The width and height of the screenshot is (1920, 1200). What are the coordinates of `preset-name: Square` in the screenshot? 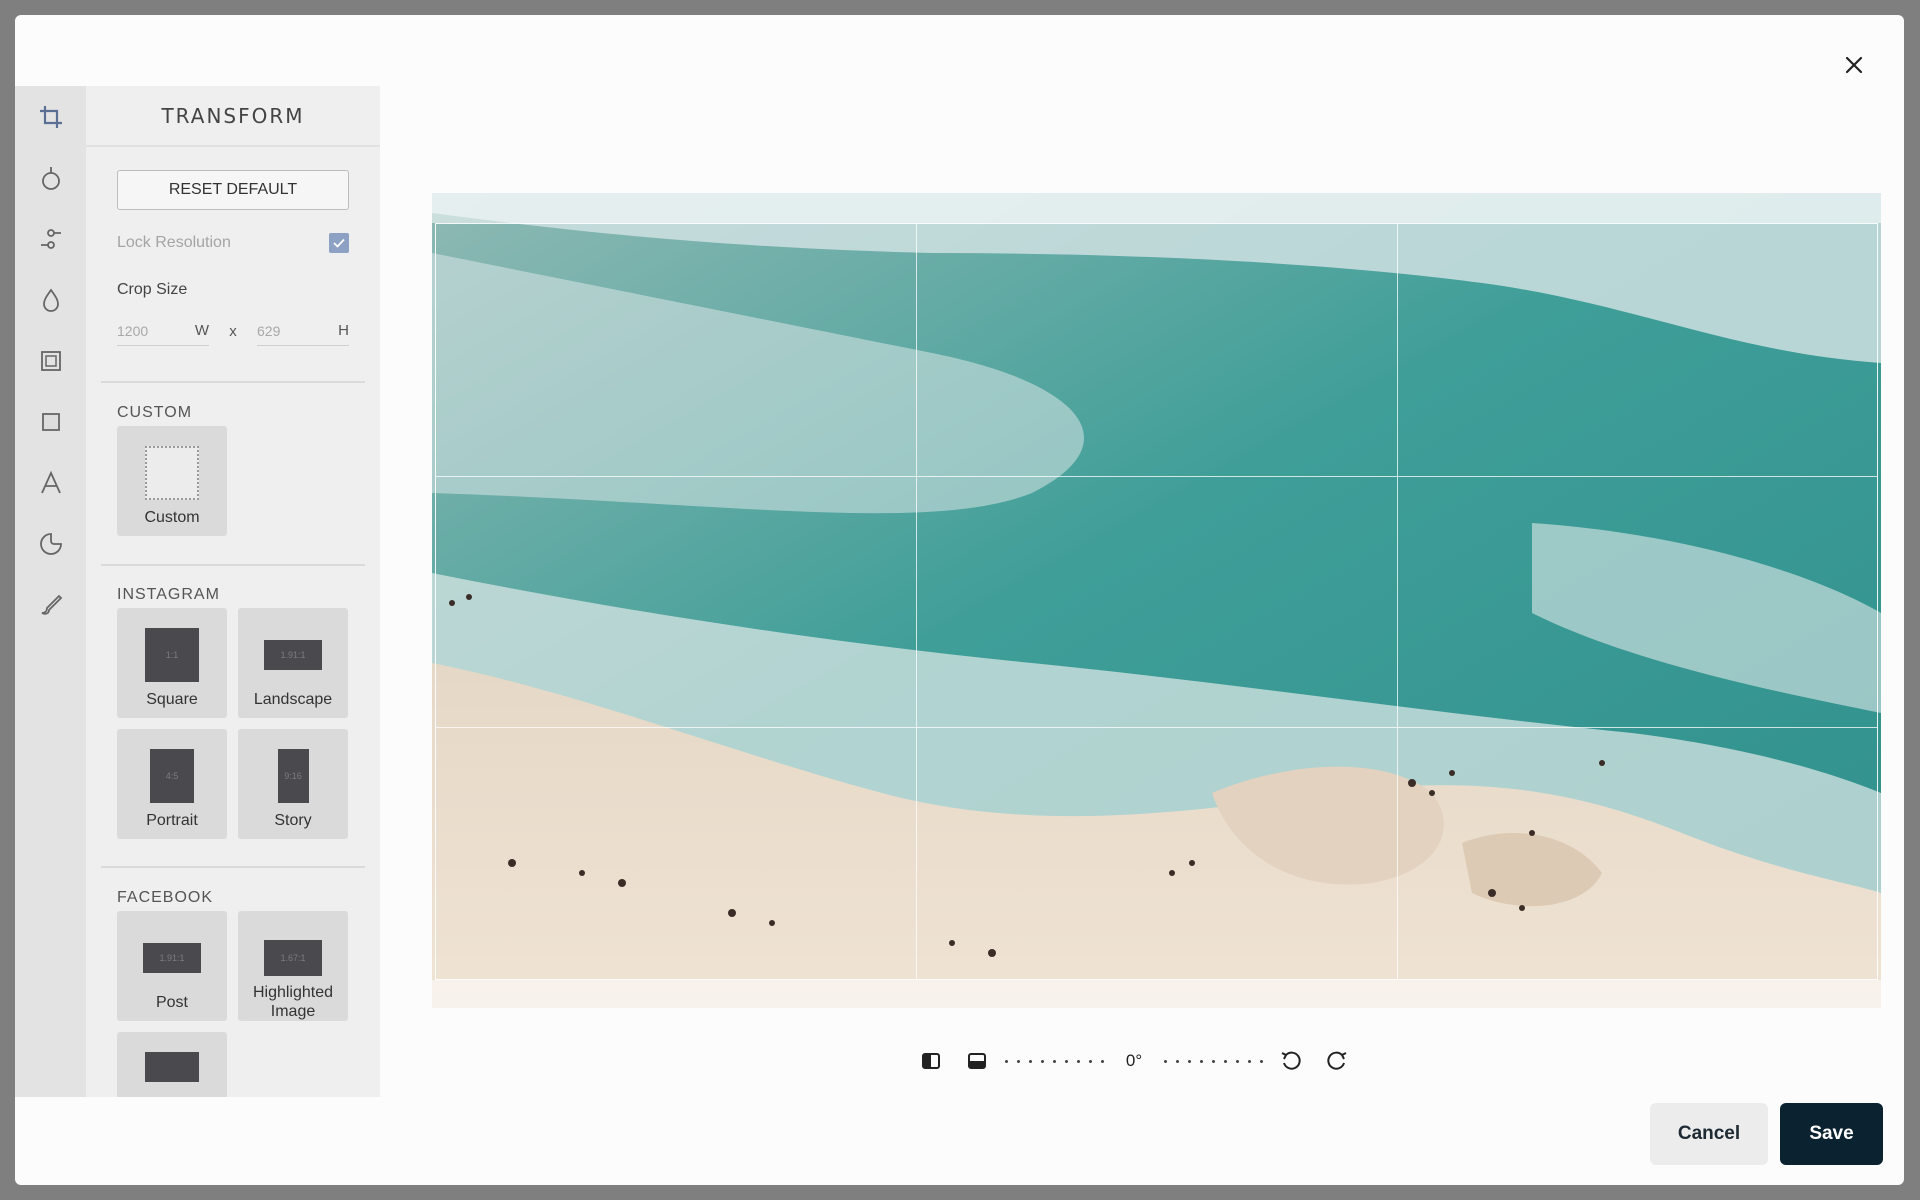 It's located at (172, 699).